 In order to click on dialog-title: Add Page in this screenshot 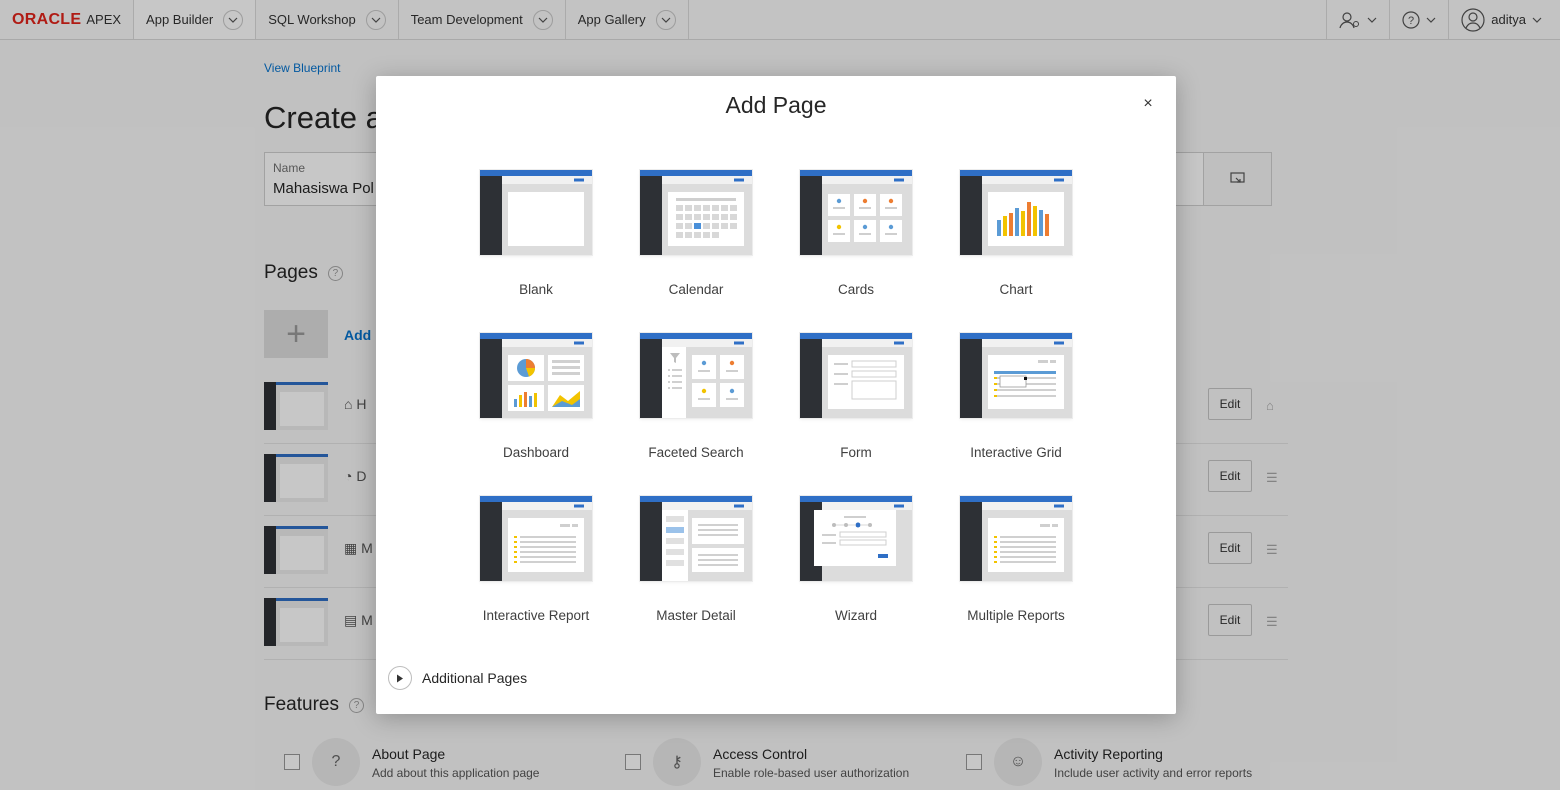, I will do `click(776, 105)`.